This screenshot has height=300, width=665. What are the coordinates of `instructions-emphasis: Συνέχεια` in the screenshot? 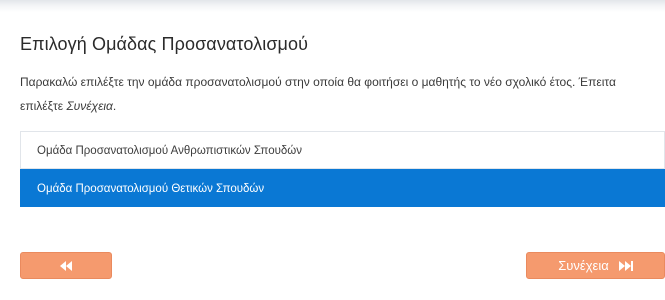 It's located at (89, 106).